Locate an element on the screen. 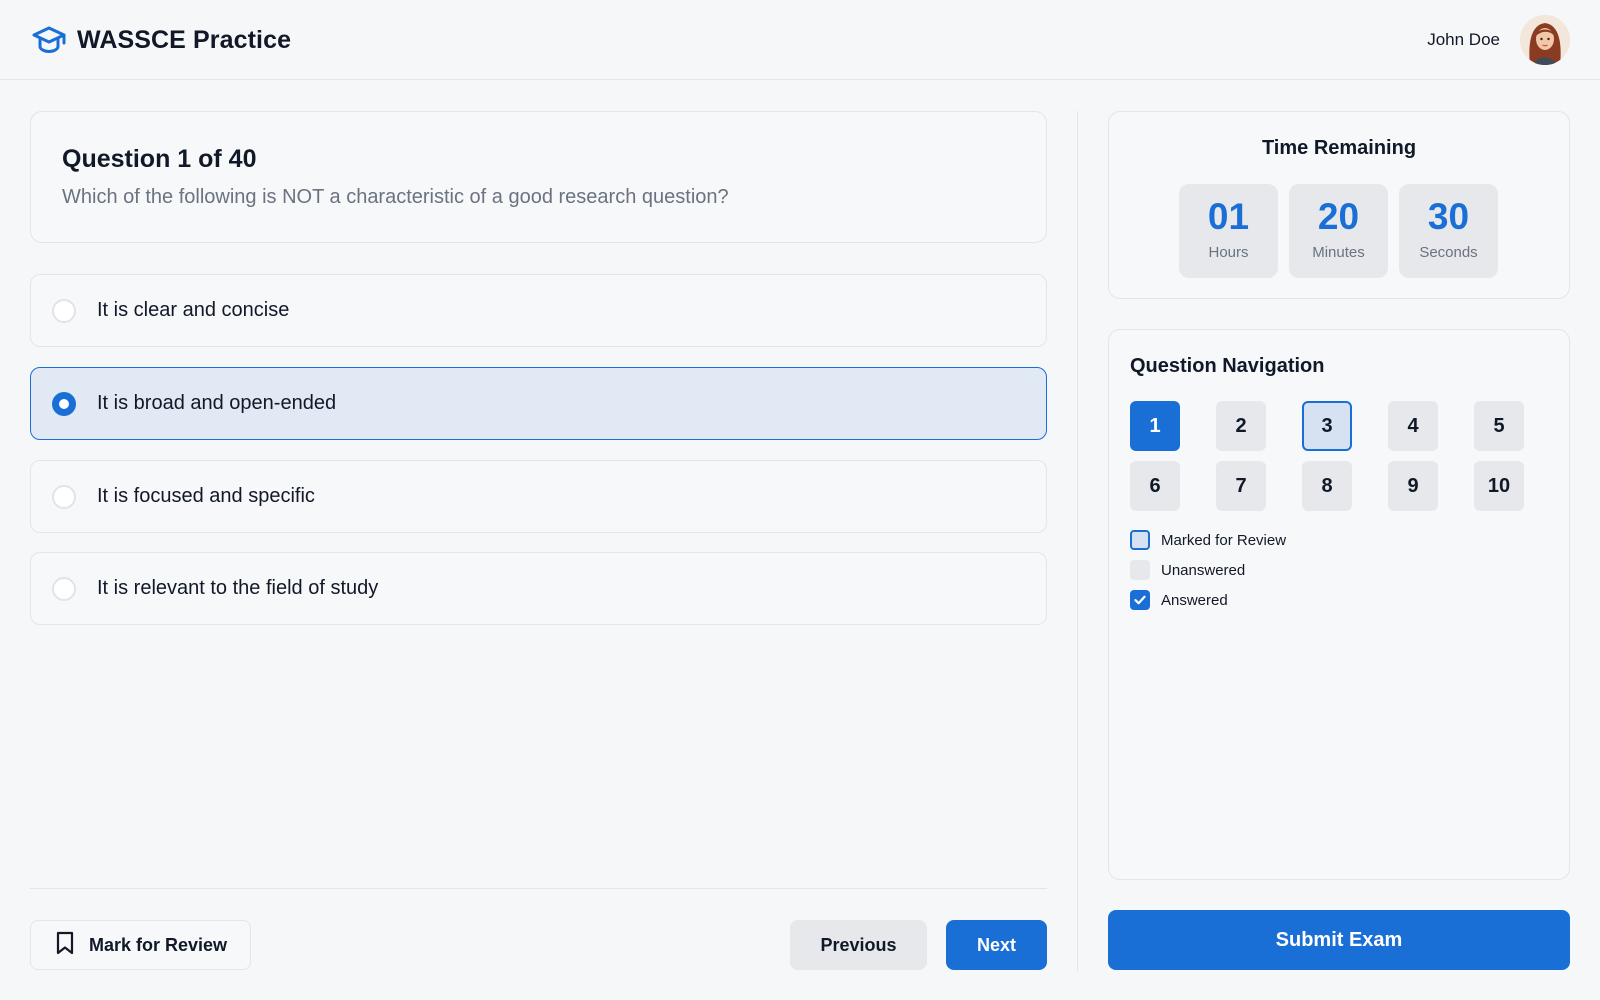 This screenshot has height=1000, width=1600. mark-for-review-label: Mark for Review is located at coordinates (158, 944).